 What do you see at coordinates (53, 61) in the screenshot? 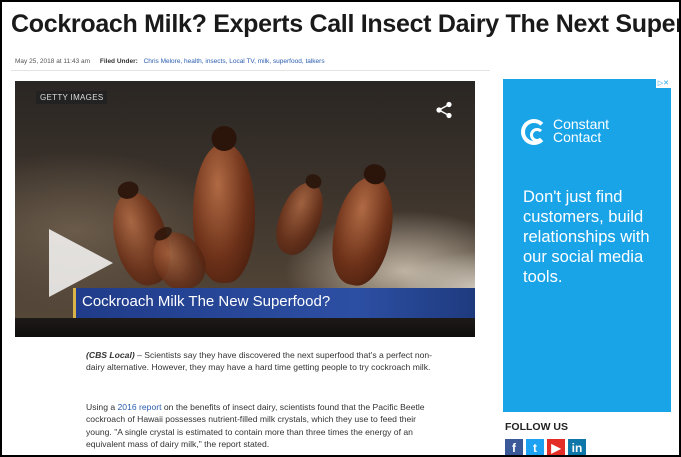
I see `article-date: May 25, 2018 at 11:43 am` at bounding box center [53, 61].